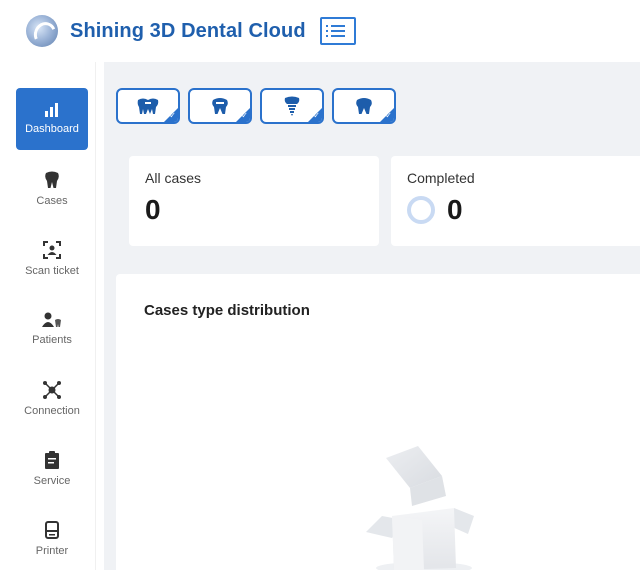 This screenshot has width=640, height=570. Describe the element at coordinates (51, 110) in the screenshot. I see `bar-chart-icon` at that location.